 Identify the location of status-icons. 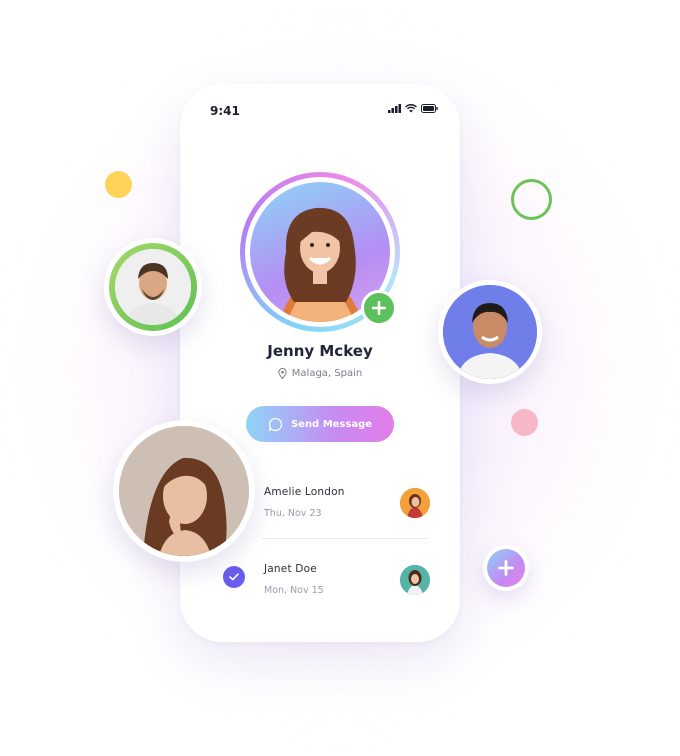
(413, 108).